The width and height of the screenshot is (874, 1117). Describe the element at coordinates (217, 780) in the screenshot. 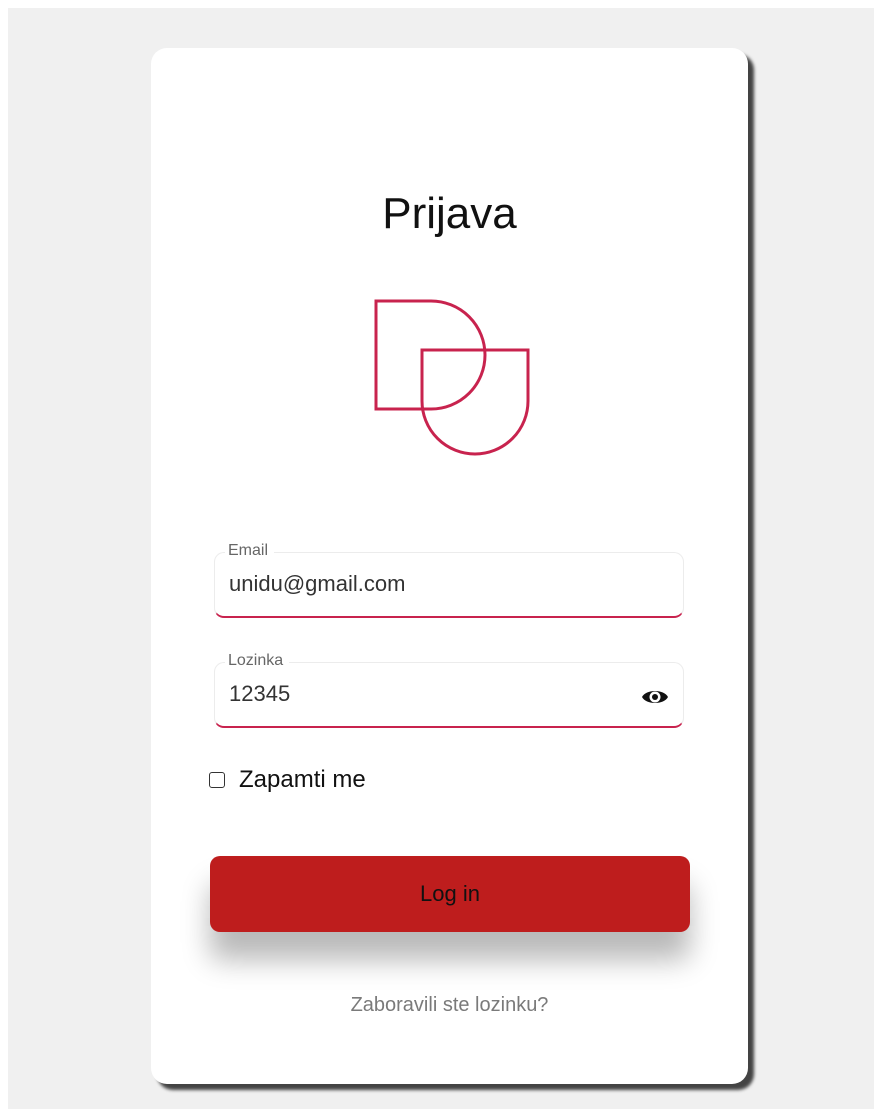

I see `remember-checkbox` at that location.